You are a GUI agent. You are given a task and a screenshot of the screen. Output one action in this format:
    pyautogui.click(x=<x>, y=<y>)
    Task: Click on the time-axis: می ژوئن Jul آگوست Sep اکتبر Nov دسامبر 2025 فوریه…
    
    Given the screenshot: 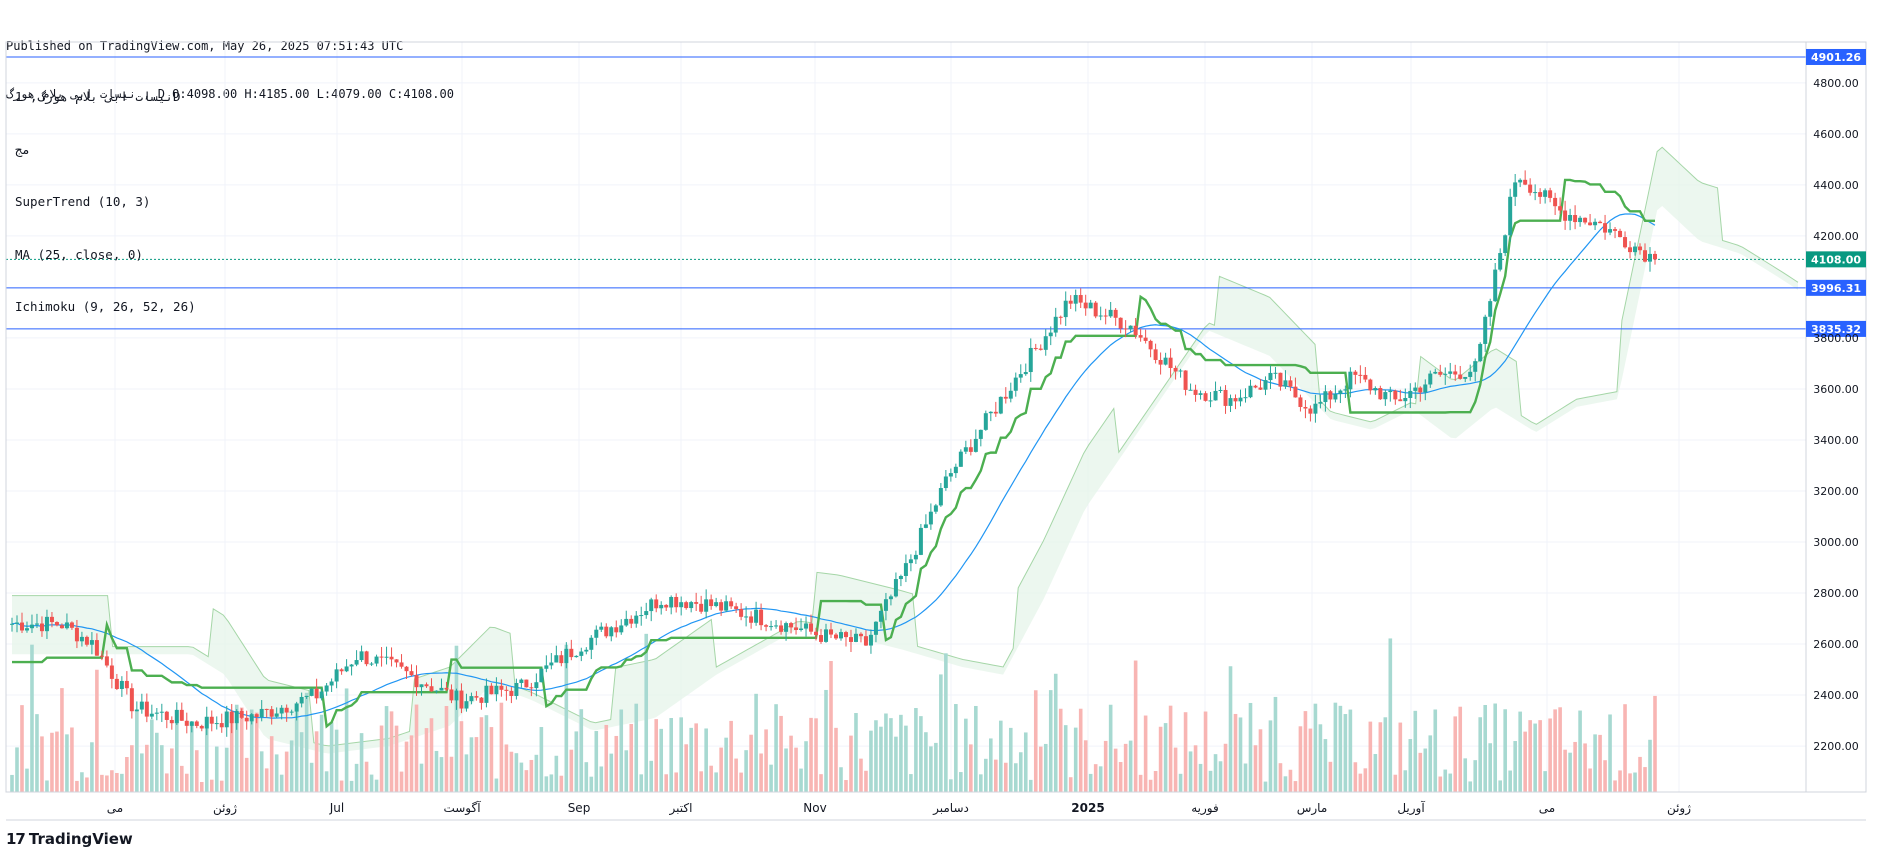 What is the action you would take?
    pyautogui.click(x=899, y=808)
    